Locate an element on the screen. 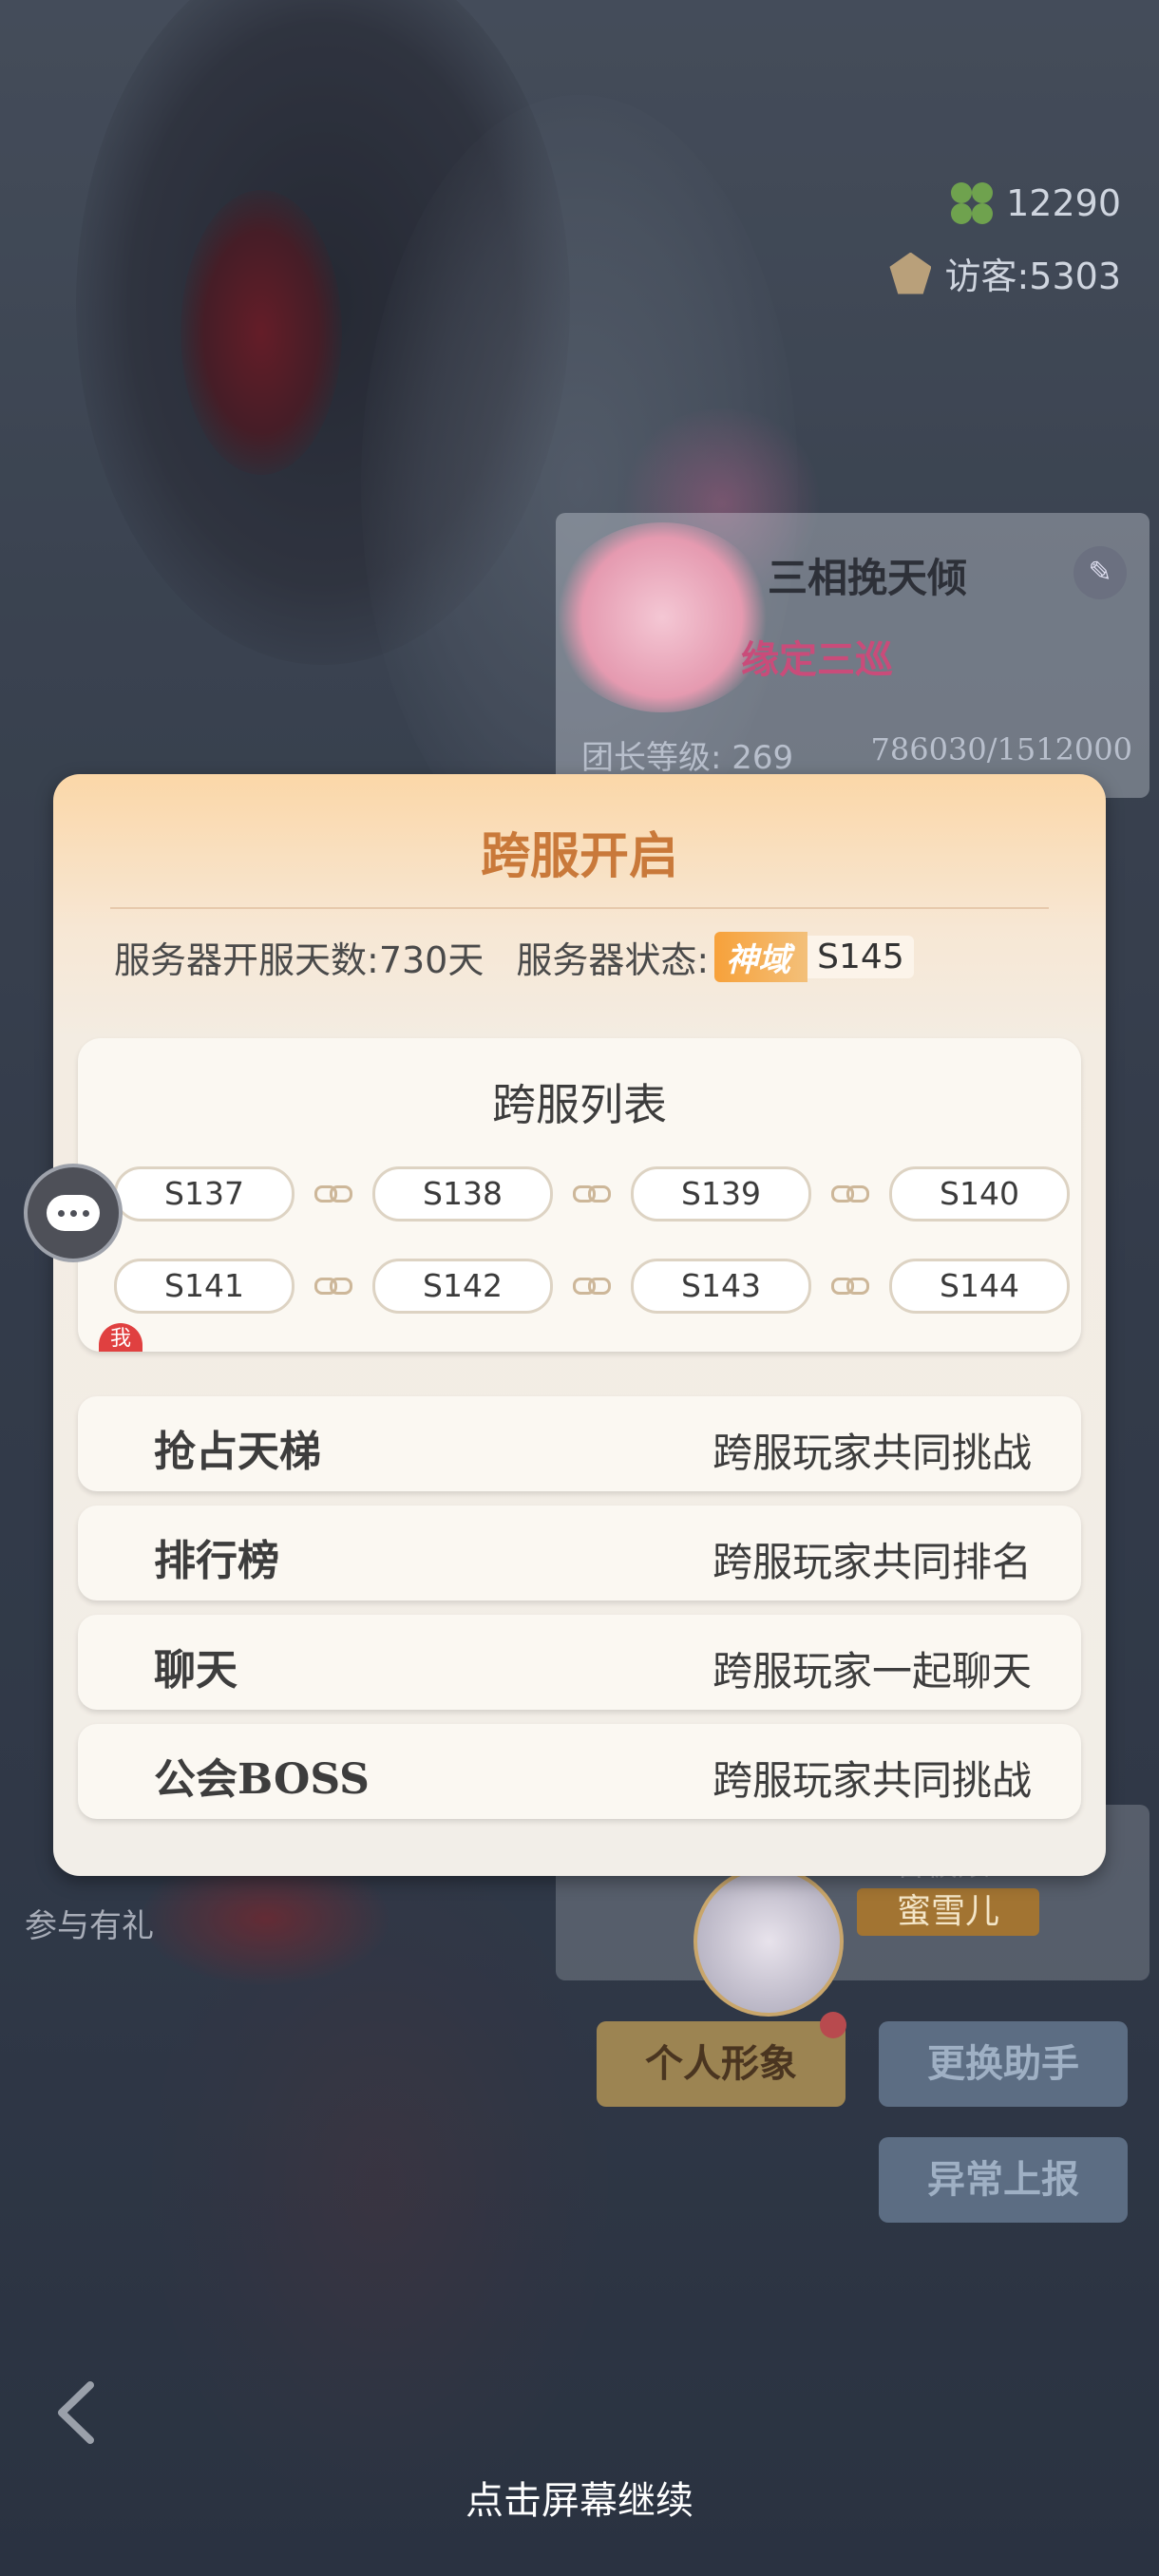 This screenshot has width=1159, height=2576. team-exp: 786030/1512000 is located at coordinates (1001, 749).